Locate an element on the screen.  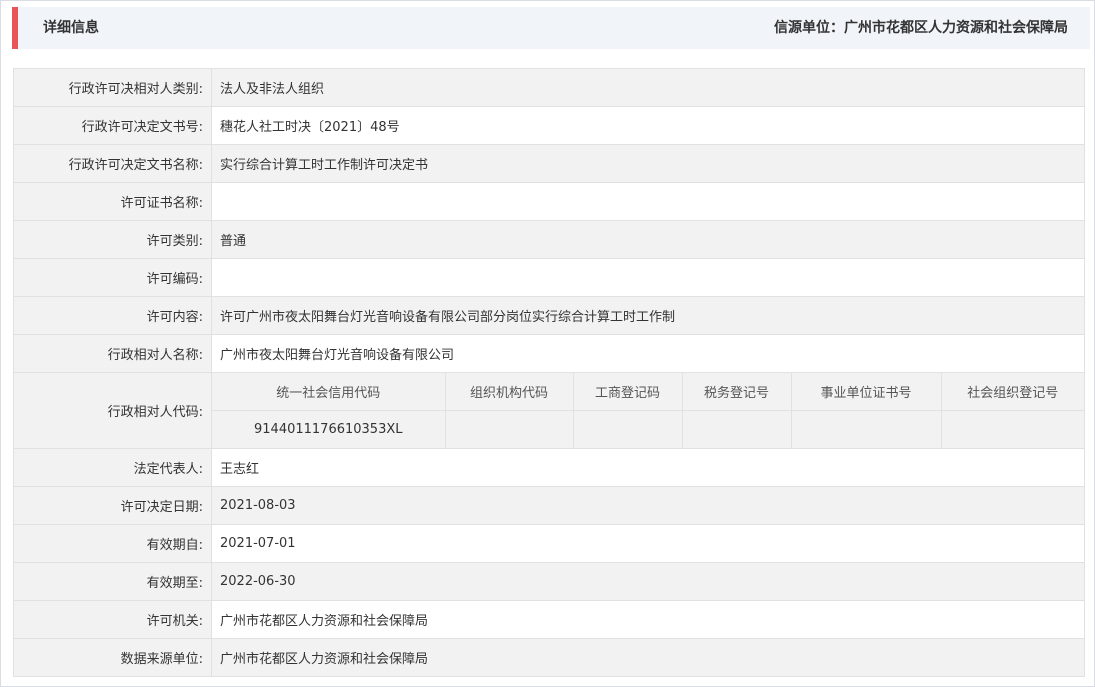
codes-header: 税务登记号 is located at coordinates (736, 392).